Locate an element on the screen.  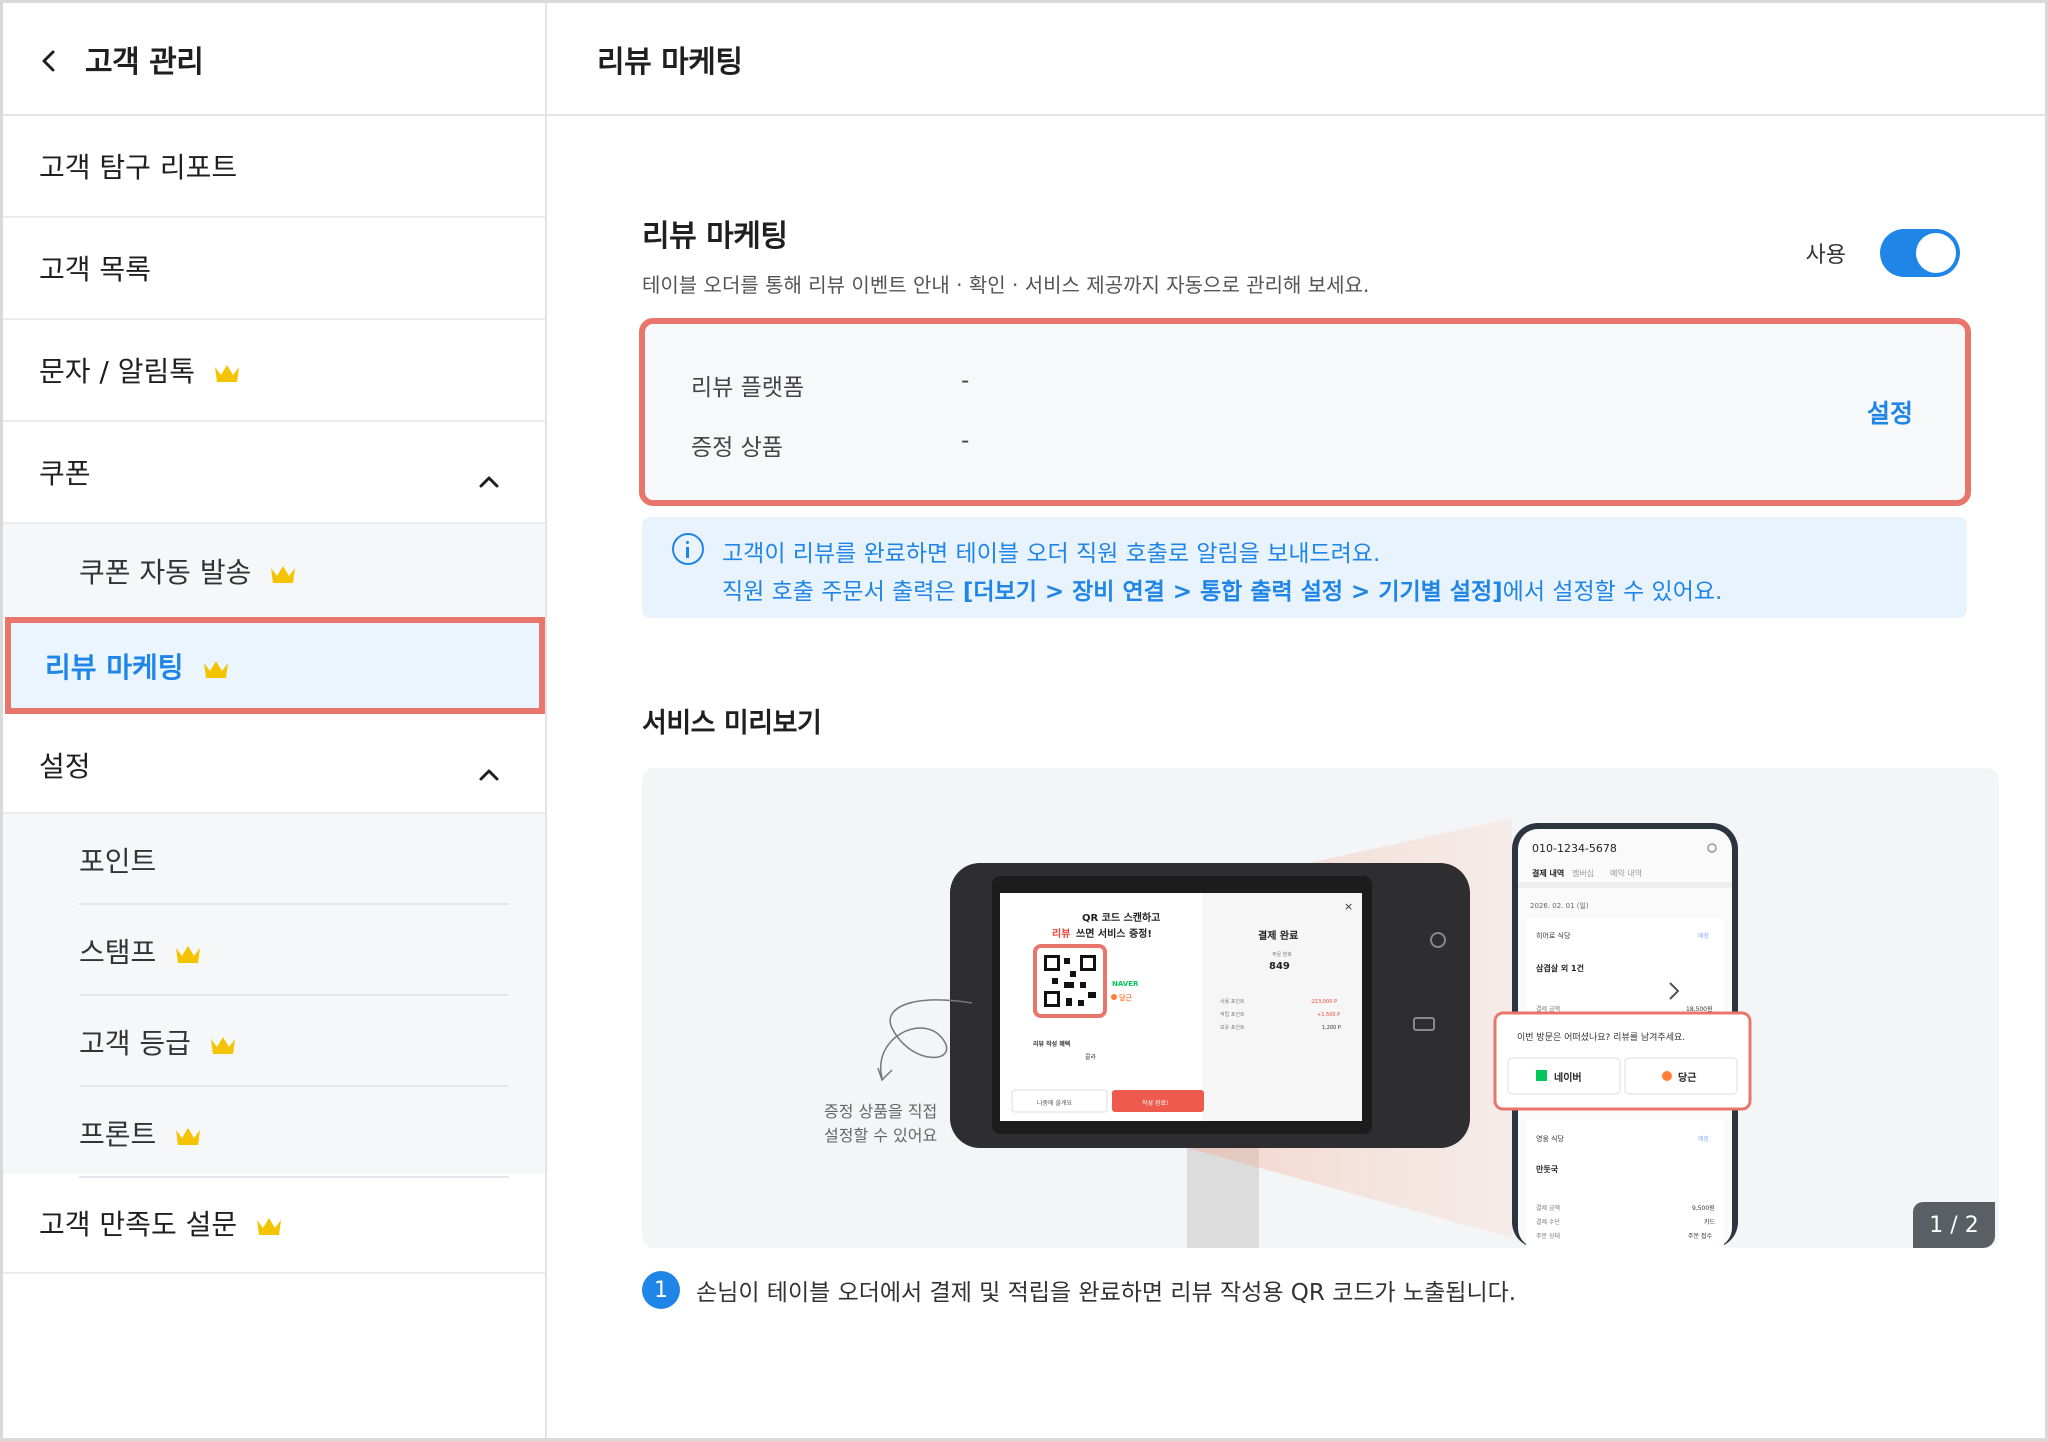
info-line-1: 고객이 리뷰를 완료하면 테이블 오더 직원 호출로 알림을 보내드려요. is located at coordinates (1051, 554).